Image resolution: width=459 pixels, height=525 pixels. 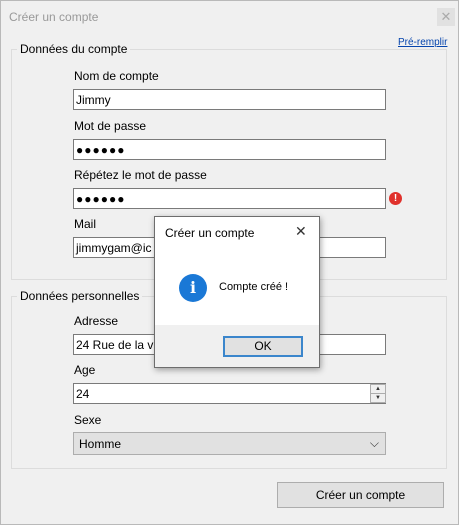 What do you see at coordinates (395, 198) in the screenshot?
I see `error-icon: !` at bounding box center [395, 198].